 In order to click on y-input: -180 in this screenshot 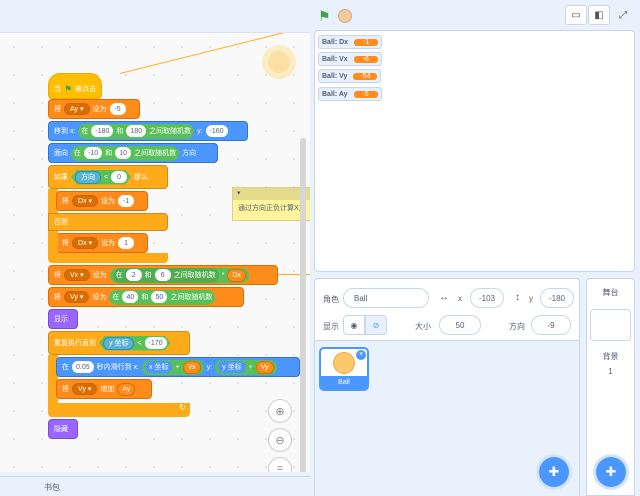, I will do `click(557, 298)`.